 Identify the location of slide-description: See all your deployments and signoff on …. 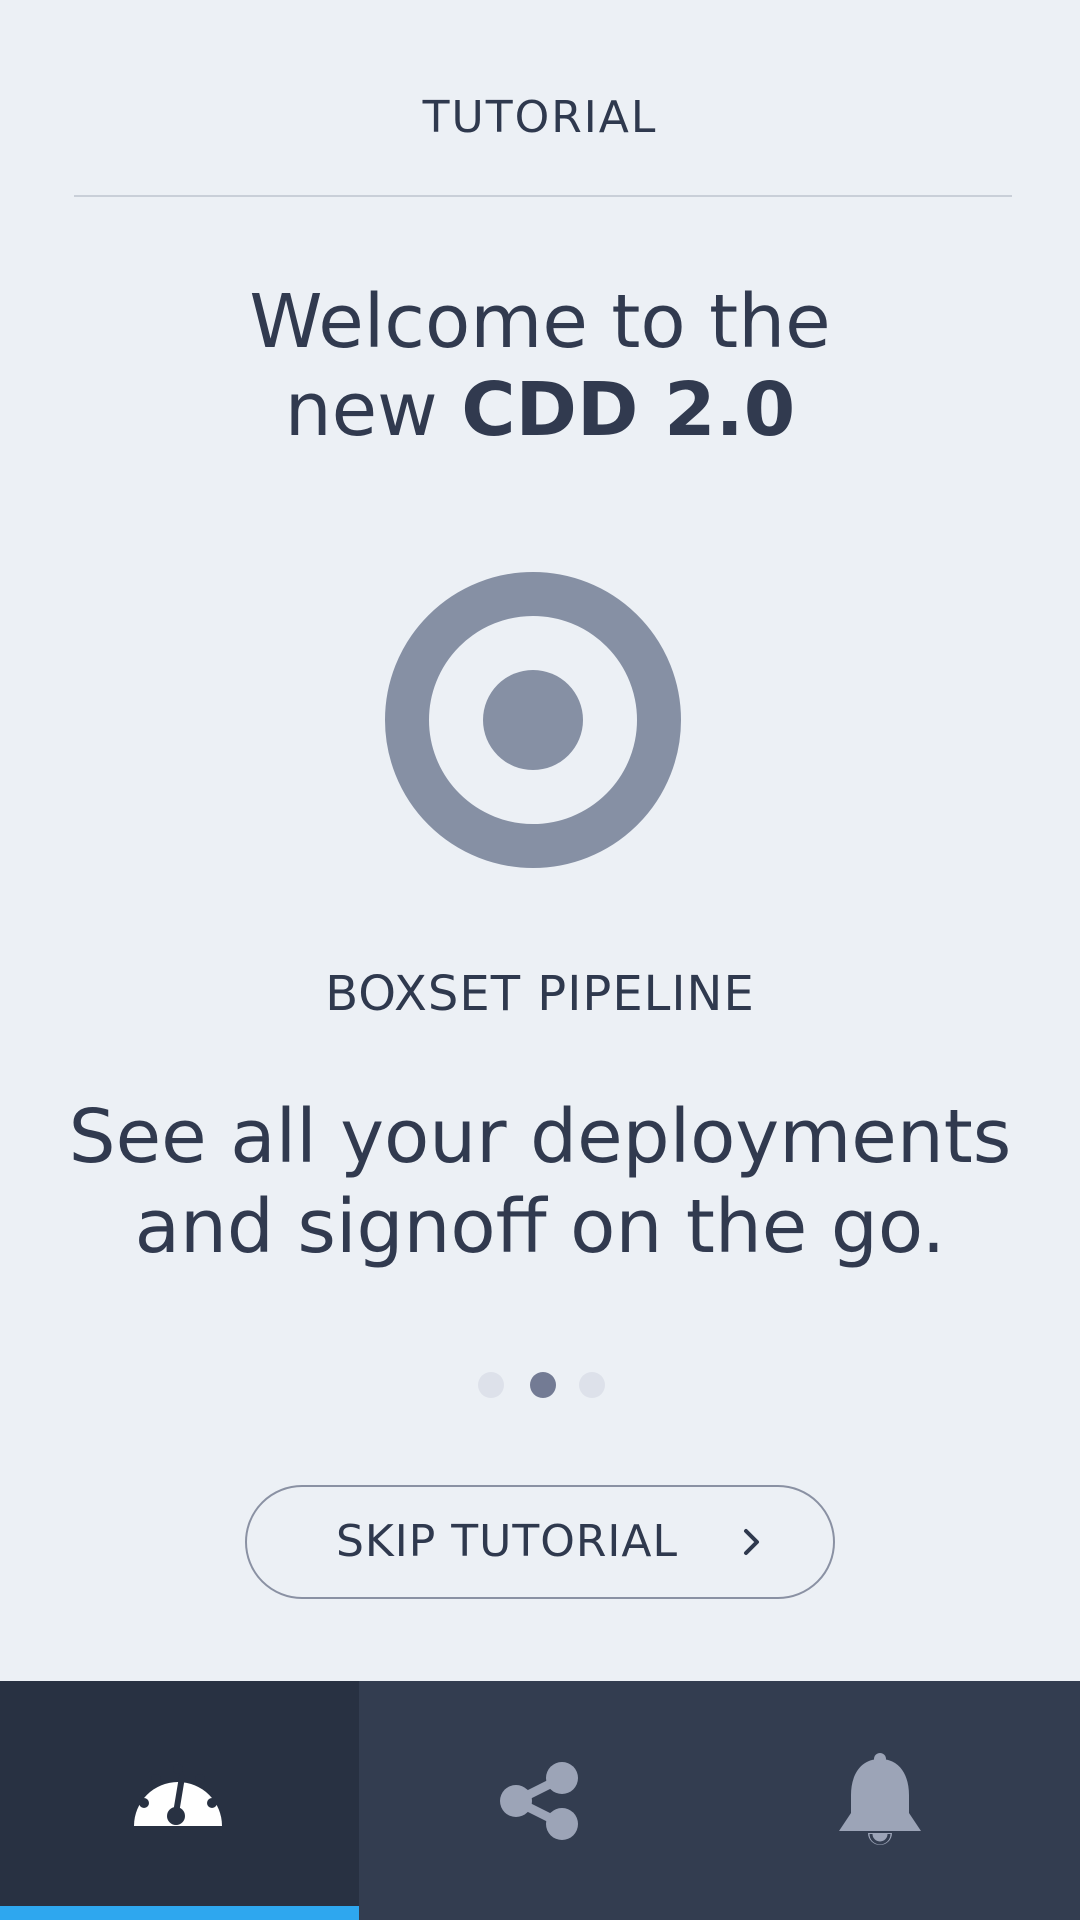
(540, 1182).